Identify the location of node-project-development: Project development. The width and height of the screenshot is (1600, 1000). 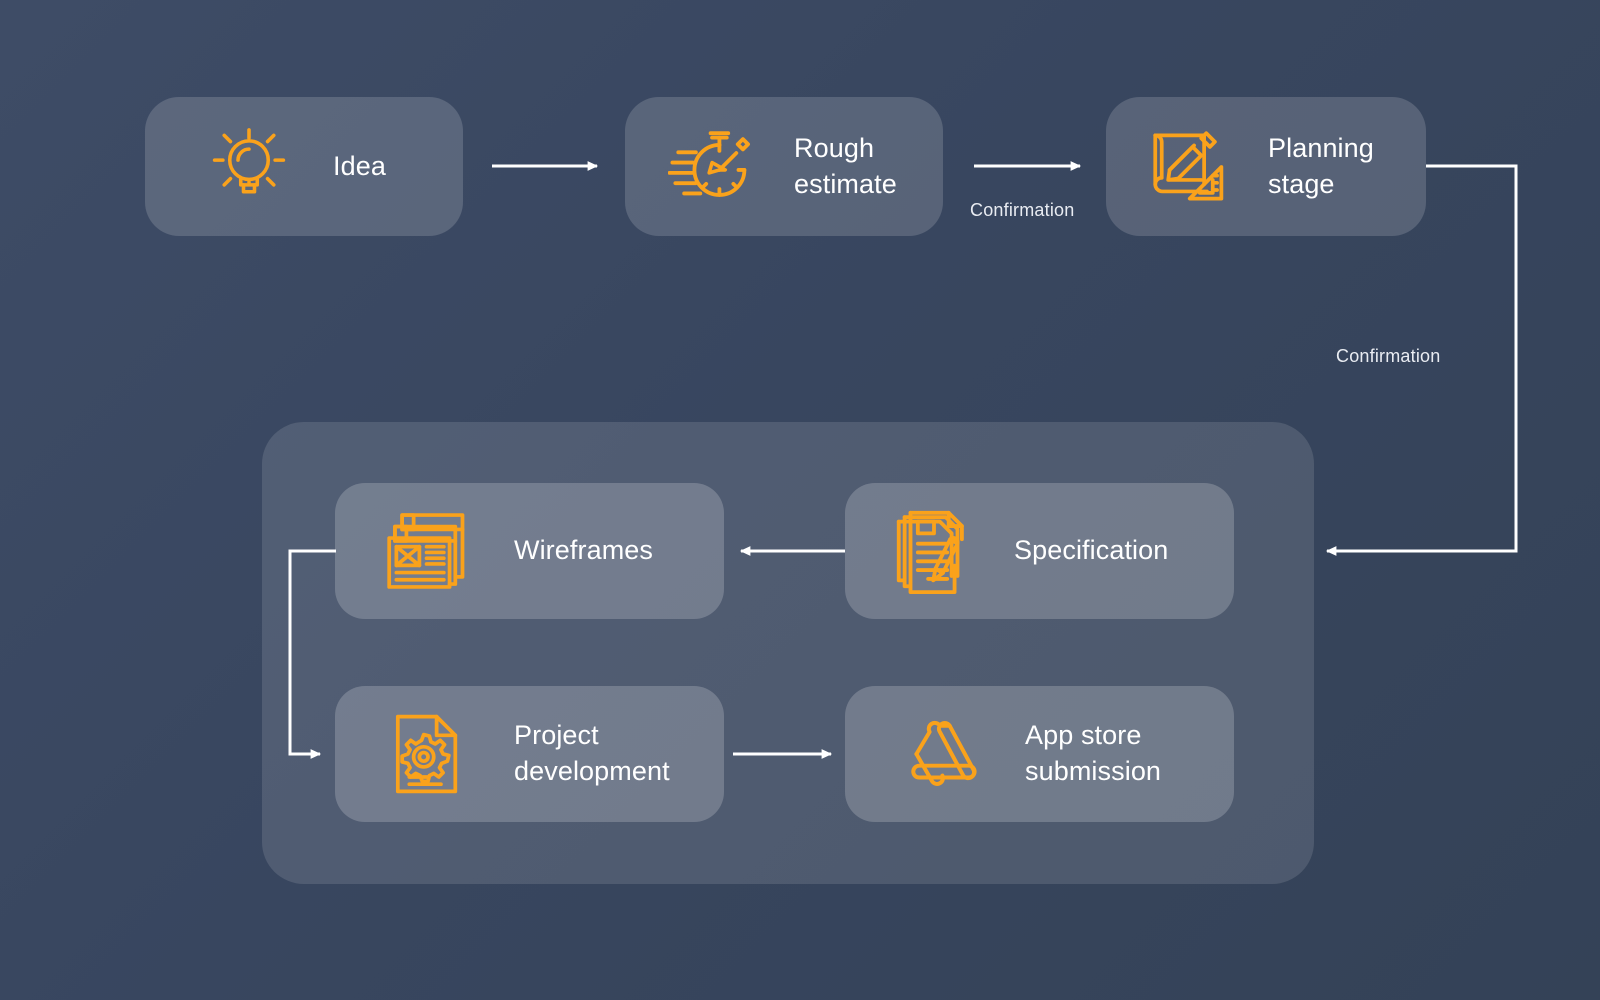
(529, 754).